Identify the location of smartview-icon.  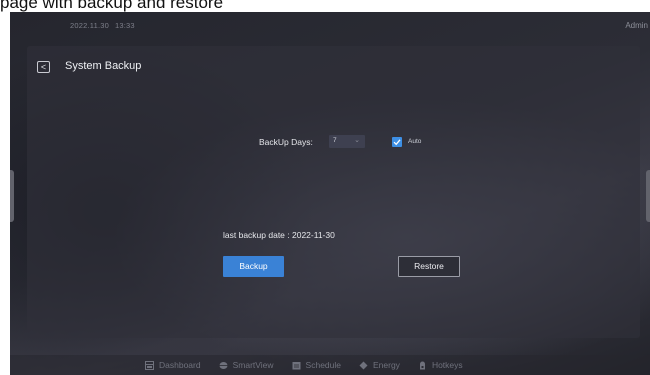
(223, 365).